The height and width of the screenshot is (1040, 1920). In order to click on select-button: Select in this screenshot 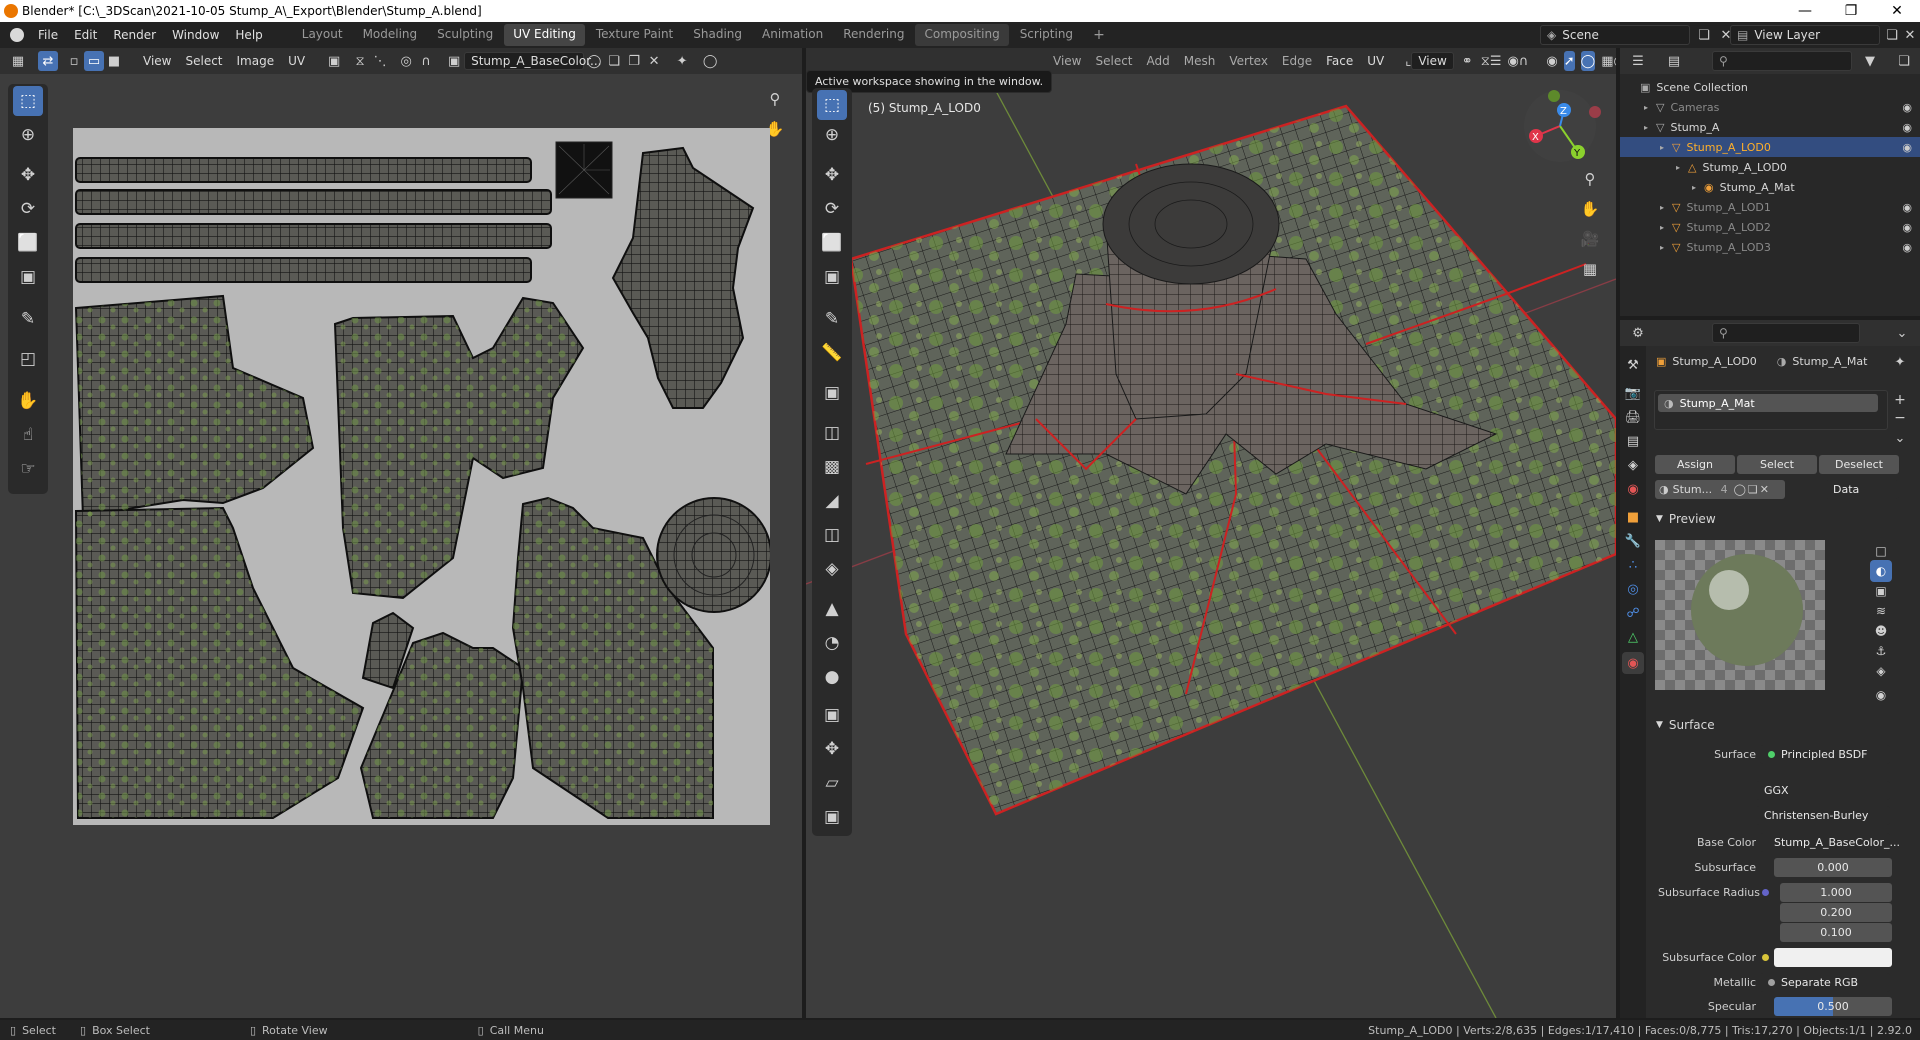, I will do `click(1777, 464)`.